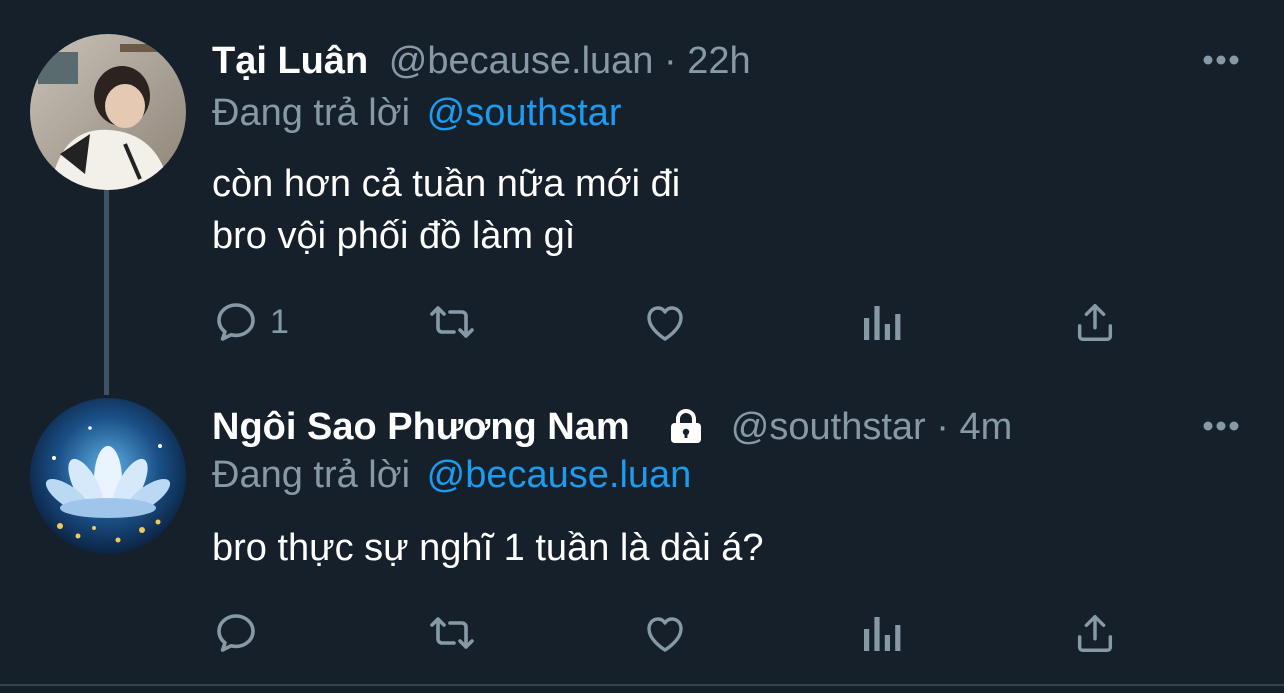 This screenshot has width=1284, height=693. I want to click on reply-button, so click(241, 633).